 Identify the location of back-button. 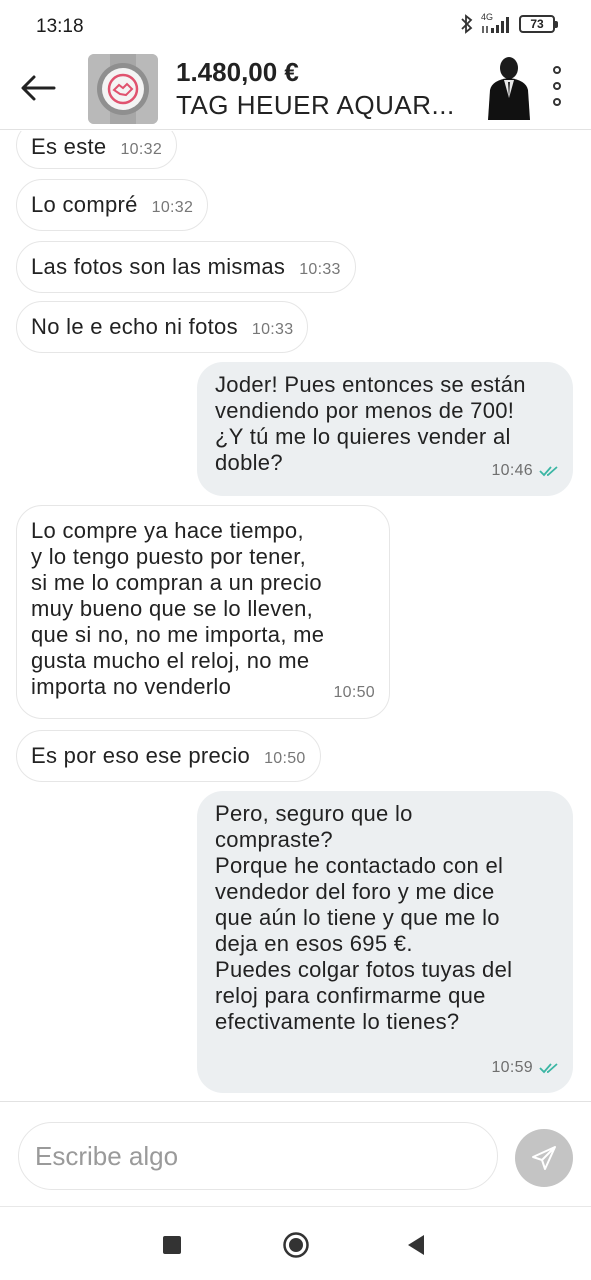
(42, 88).